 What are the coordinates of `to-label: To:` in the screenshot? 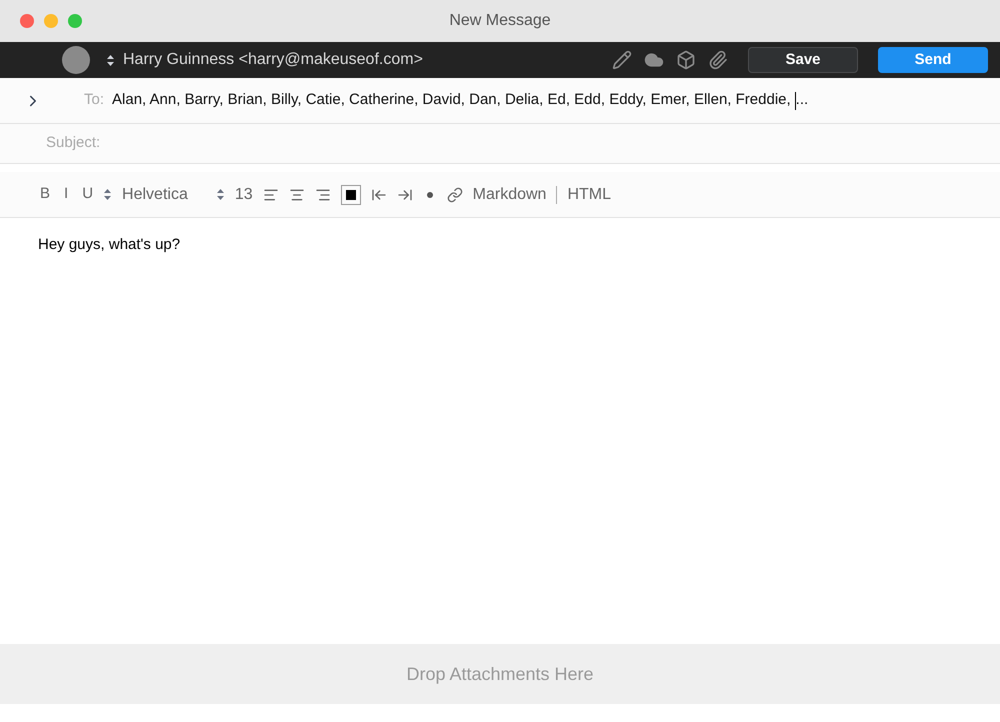 It's located at (94, 100).